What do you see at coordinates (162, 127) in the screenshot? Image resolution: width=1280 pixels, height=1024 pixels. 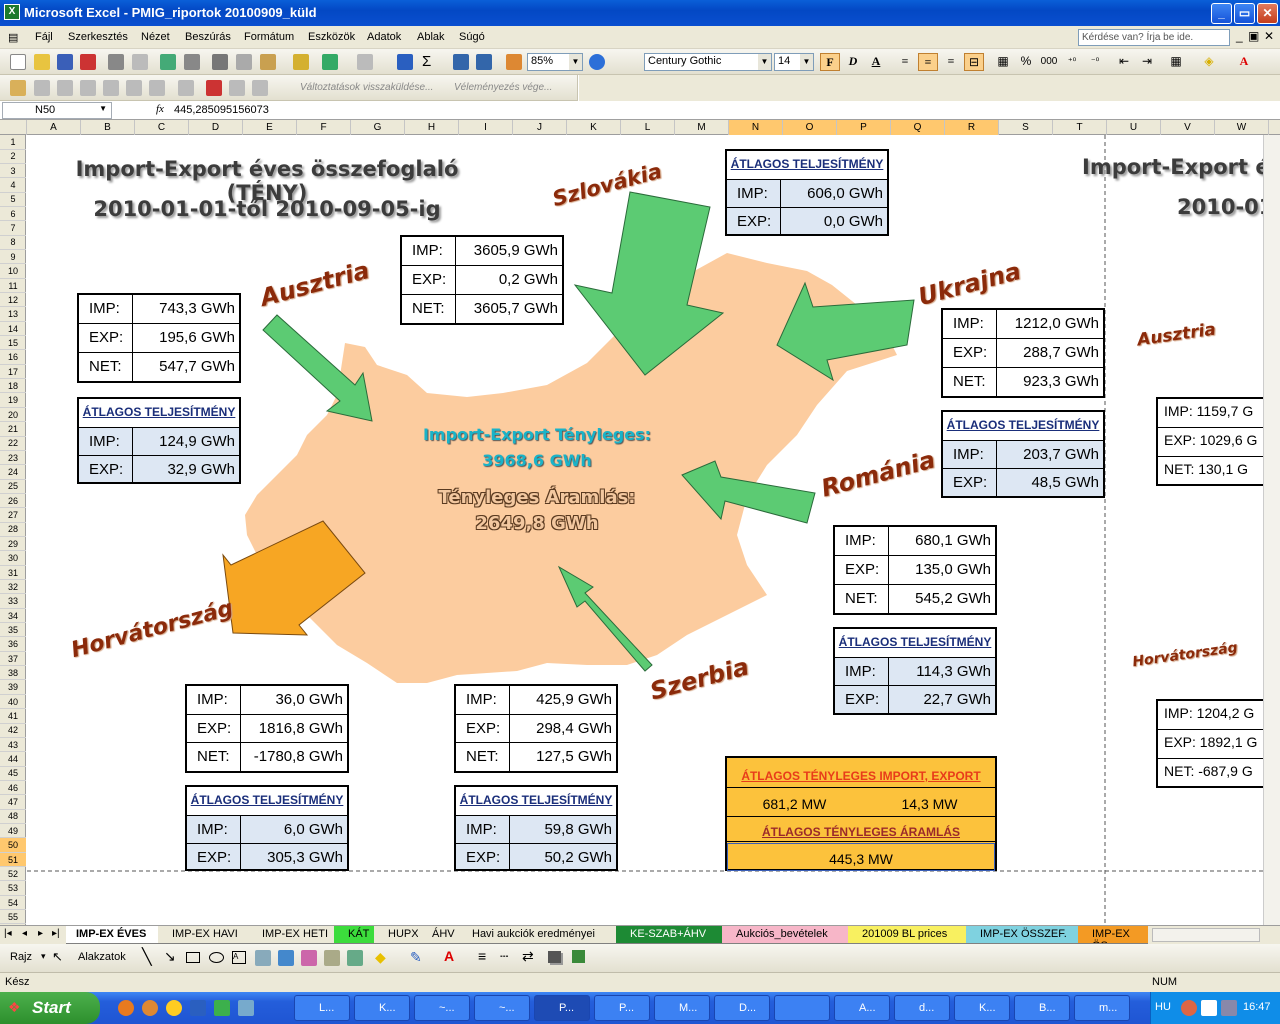 I see `column-header-c: C` at bounding box center [162, 127].